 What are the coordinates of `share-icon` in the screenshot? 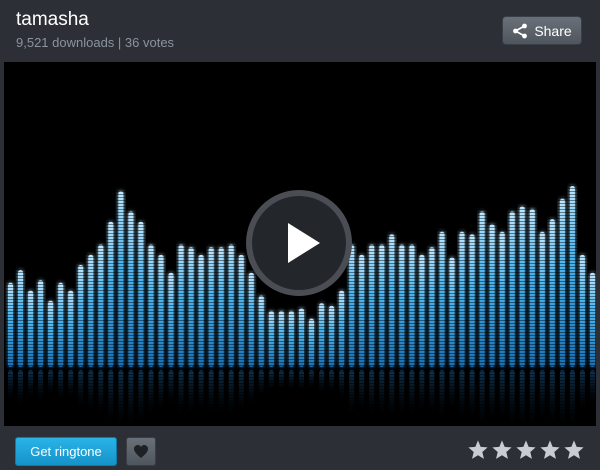 It's located at (520, 30).